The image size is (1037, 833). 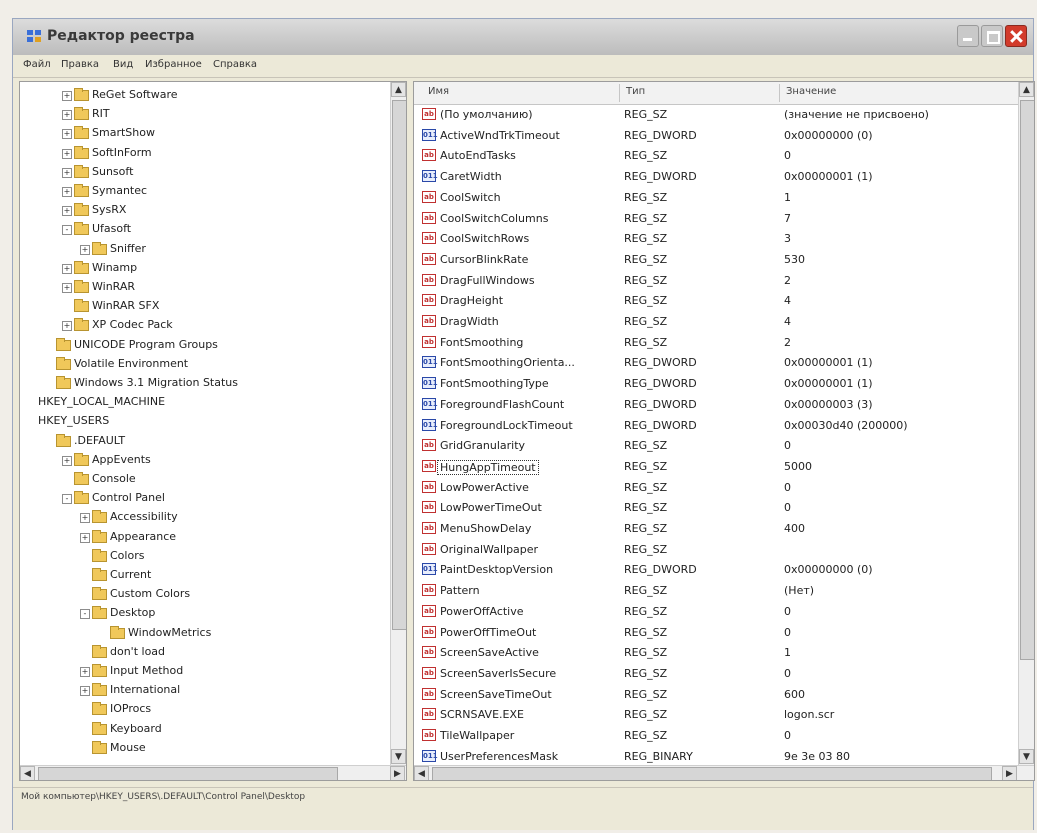 I want to click on list-vertical-scrollbar: ▲ ▼, so click(x=1026, y=423).